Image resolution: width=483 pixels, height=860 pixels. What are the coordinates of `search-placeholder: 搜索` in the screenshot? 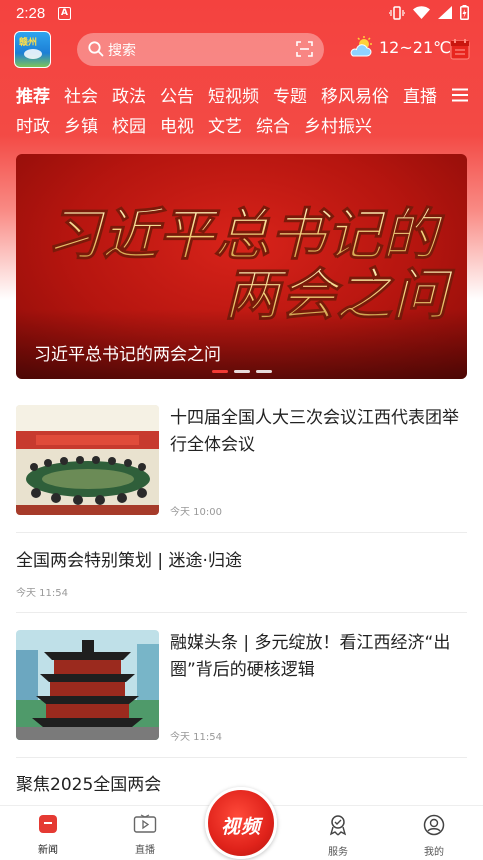 It's located at (122, 51).